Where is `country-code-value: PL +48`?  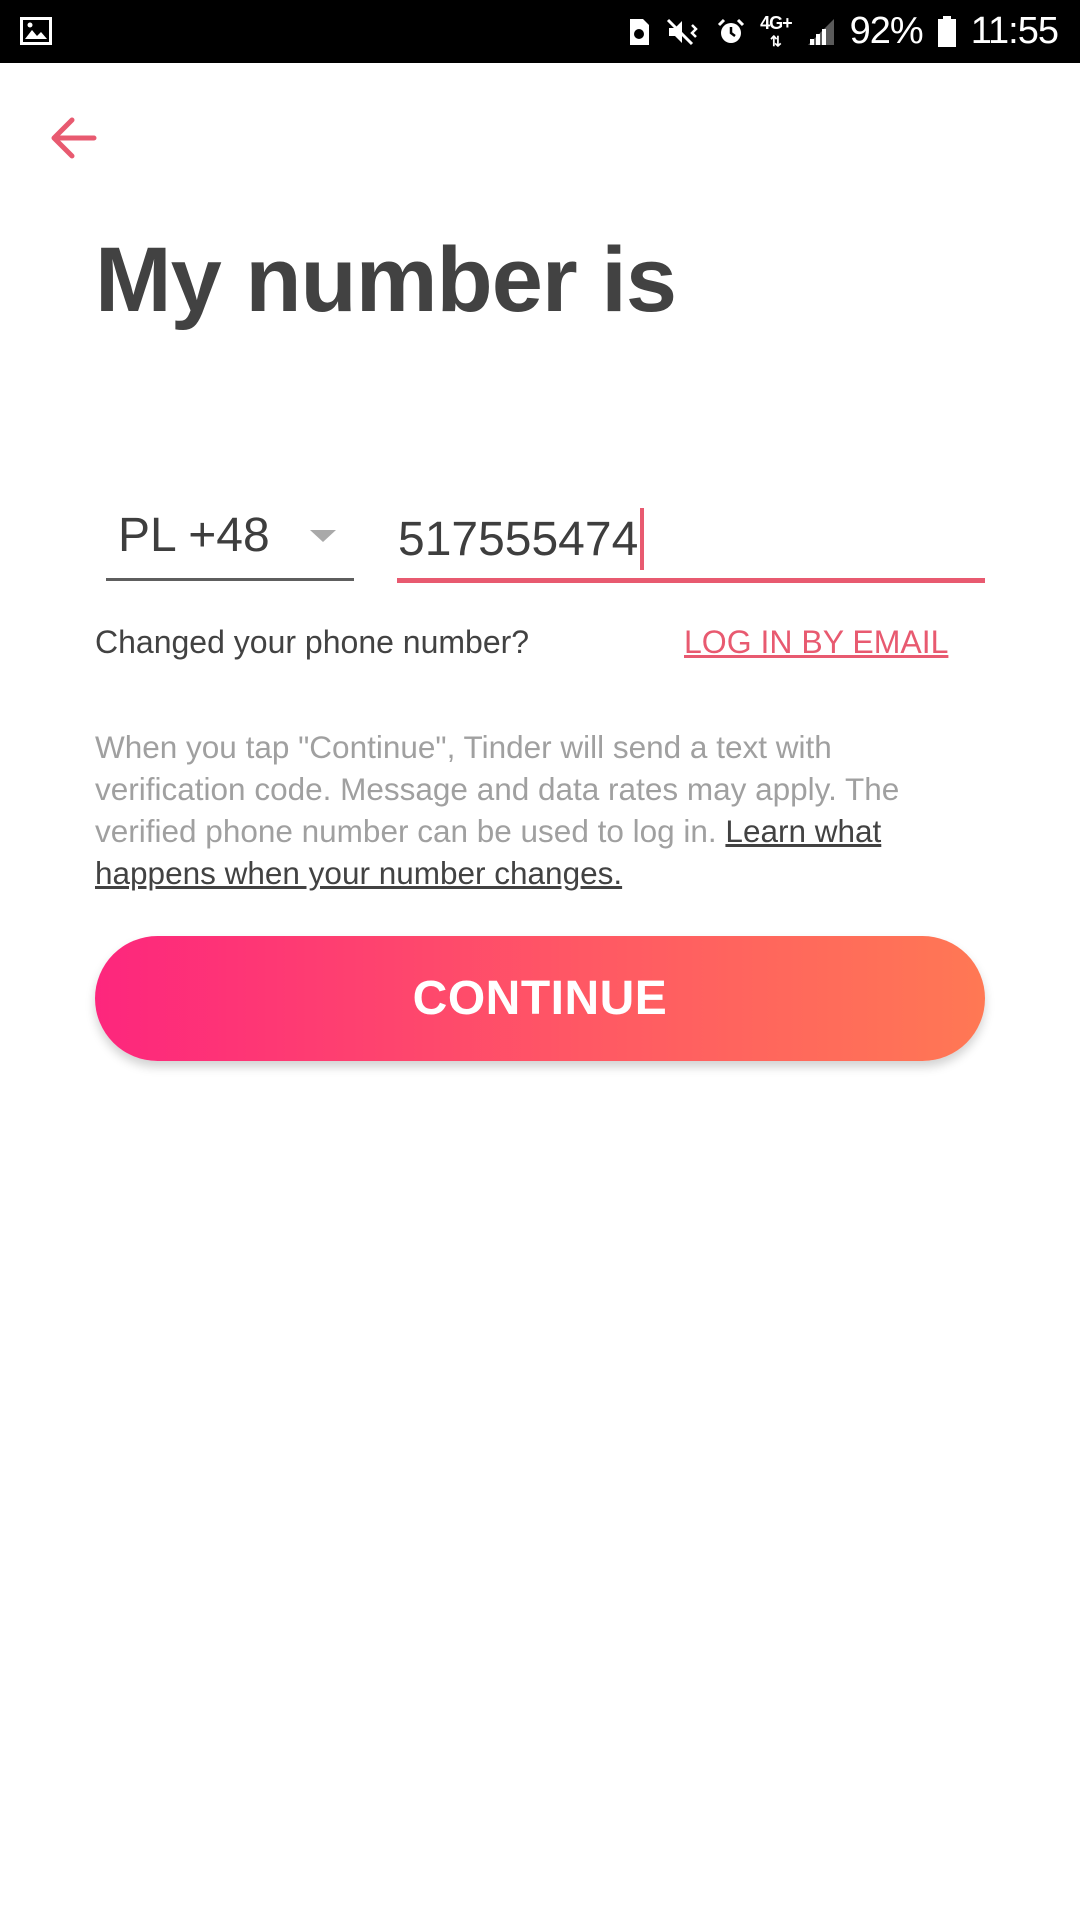
country-code-value: PL +48 is located at coordinates (194, 535).